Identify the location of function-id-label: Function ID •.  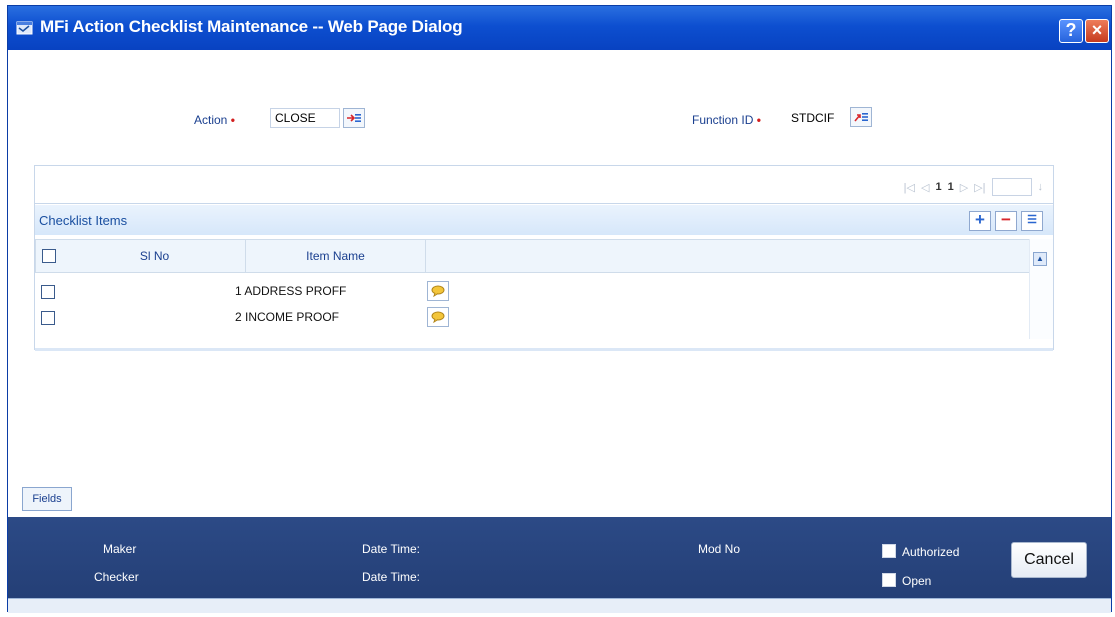
(726, 120).